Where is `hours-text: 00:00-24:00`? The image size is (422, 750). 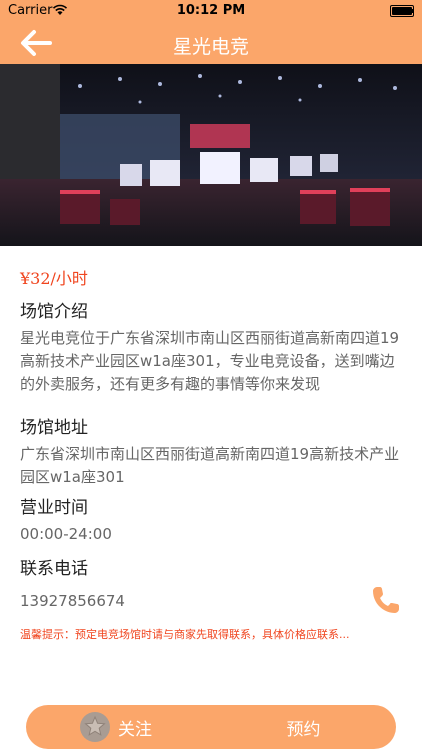 hours-text: 00:00-24:00 is located at coordinates (66, 534).